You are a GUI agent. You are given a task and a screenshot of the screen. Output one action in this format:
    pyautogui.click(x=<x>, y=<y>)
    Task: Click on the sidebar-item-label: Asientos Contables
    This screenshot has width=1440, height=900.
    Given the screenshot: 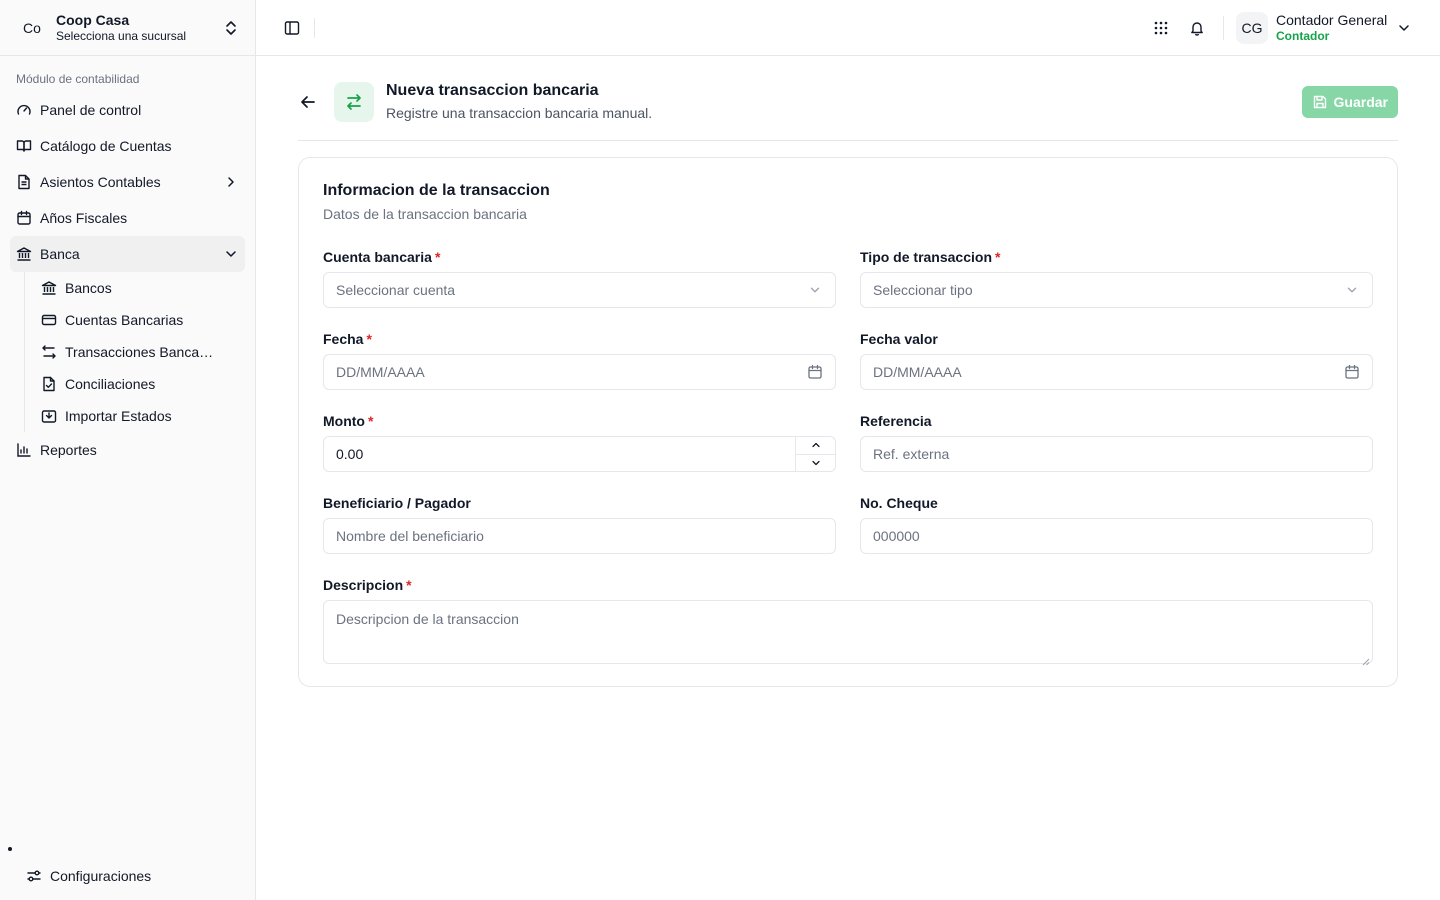 What is the action you would take?
    pyautogui.click(x=100, y=182)
    